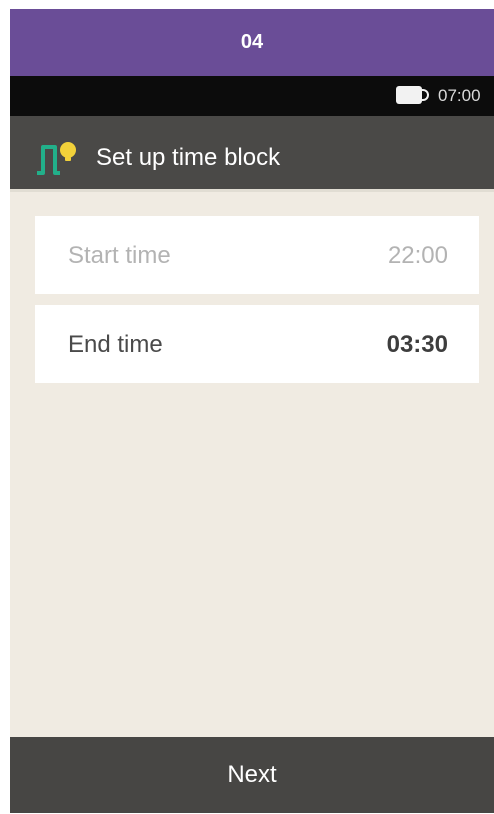 This screenshot has width=494, height=814. I want to click on step-number-banner: 04, so click(252, 42).